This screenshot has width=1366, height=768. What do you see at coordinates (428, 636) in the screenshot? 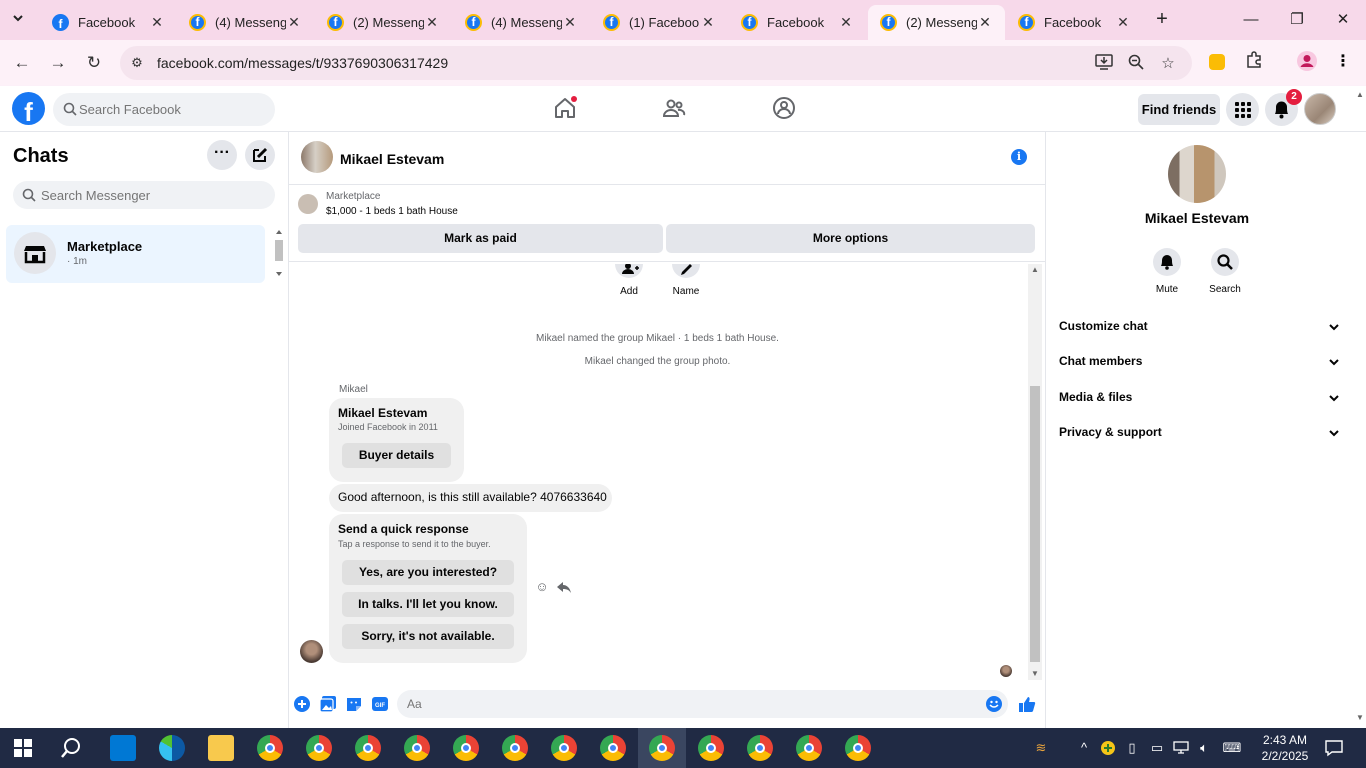
I see `quick-response-option: Sorry, it's not available.` at bounding box center [428, 636].